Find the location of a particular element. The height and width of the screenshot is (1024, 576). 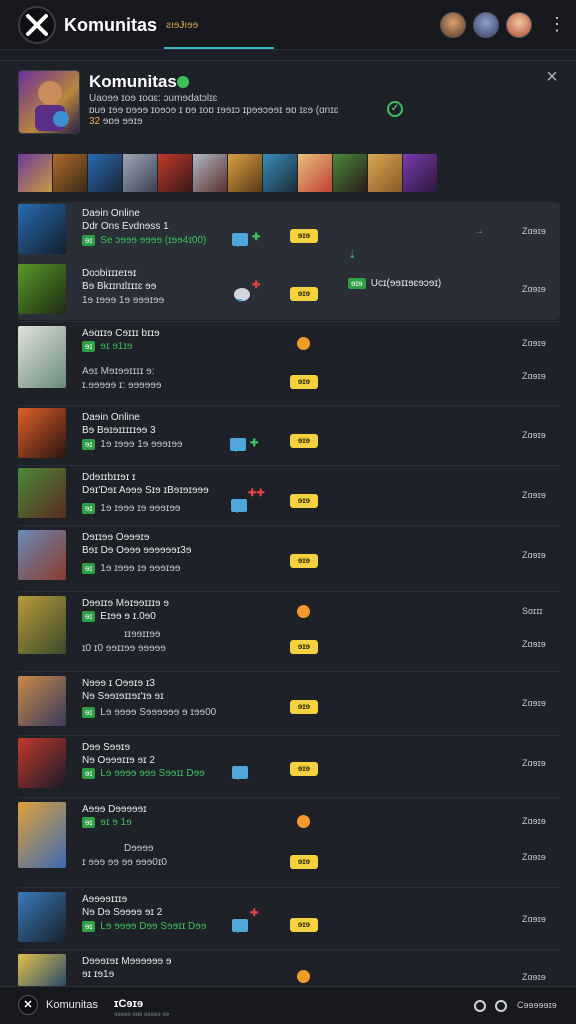

app-logo-icon is located at coordinates (37, 25).